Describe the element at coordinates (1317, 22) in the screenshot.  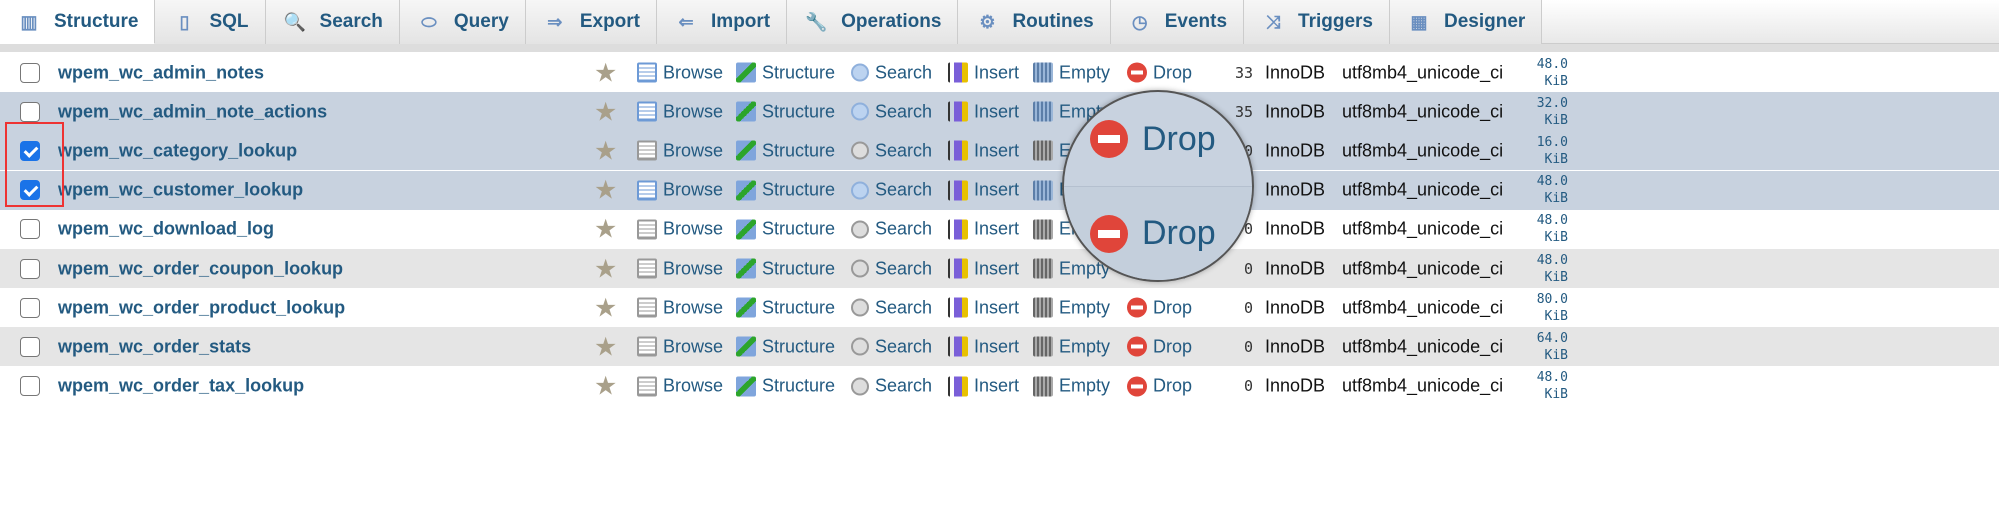
I see `tab-triggers: ⤨ Triggers` at that location.